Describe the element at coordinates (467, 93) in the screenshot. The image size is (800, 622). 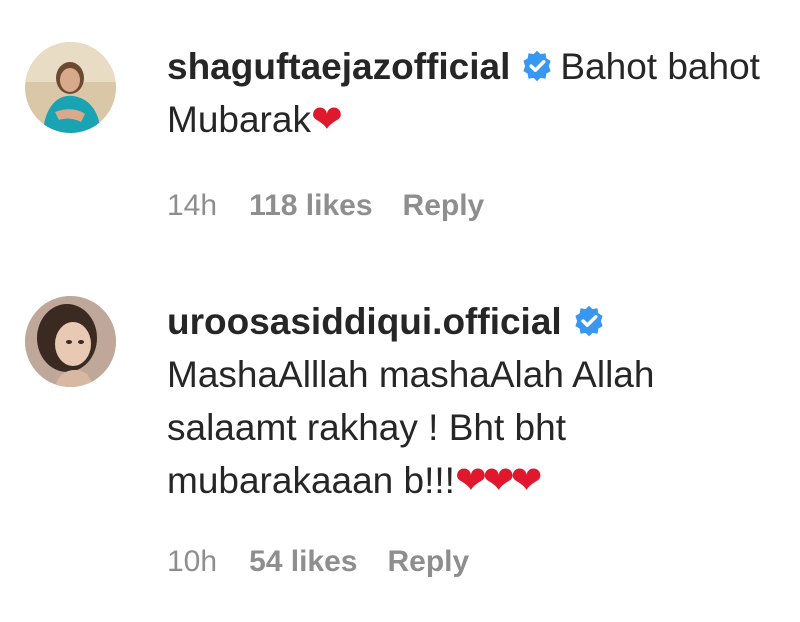
I see `comment-body: shaguftaejazofficial Bahot bahot Mubarak❤` at that location.